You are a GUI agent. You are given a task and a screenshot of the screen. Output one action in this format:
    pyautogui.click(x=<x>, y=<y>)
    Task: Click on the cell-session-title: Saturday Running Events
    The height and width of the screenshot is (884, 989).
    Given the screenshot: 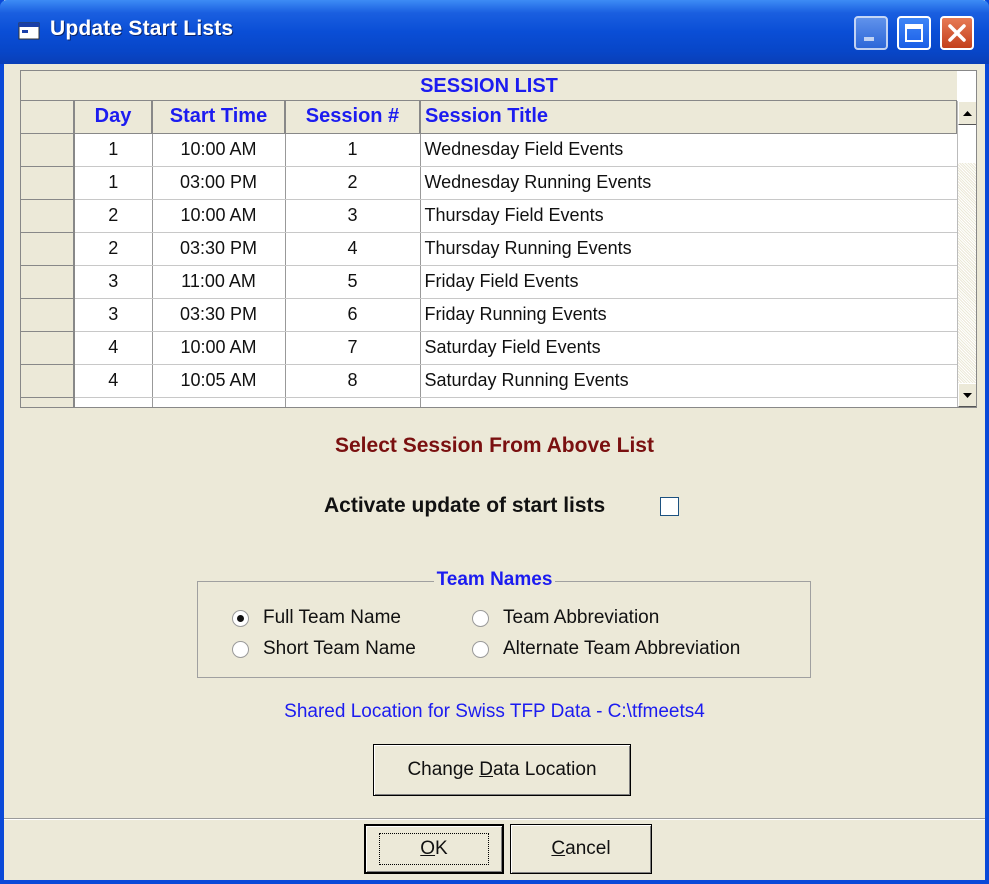 What is the action you would take?
    pyautogui.click(x=689, y=381)
    